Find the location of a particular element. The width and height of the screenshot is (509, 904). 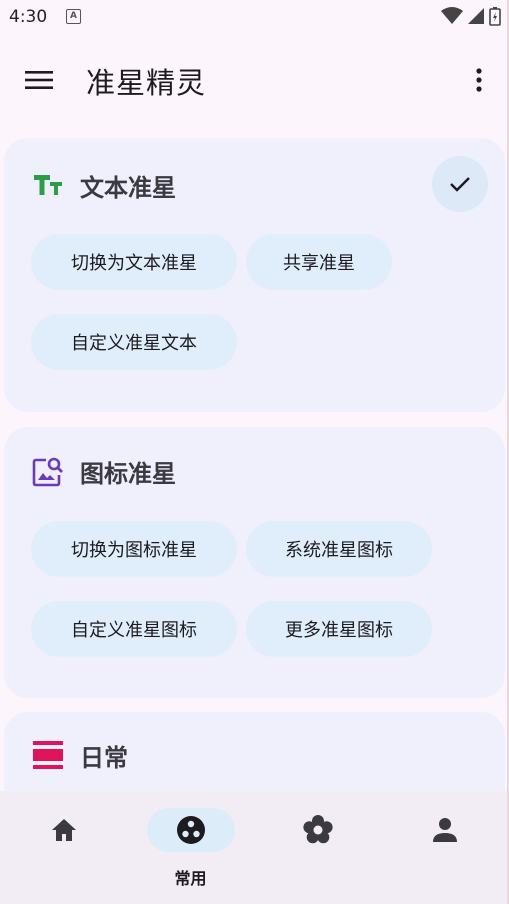

signal-icon is located at coordinates (476, 16).